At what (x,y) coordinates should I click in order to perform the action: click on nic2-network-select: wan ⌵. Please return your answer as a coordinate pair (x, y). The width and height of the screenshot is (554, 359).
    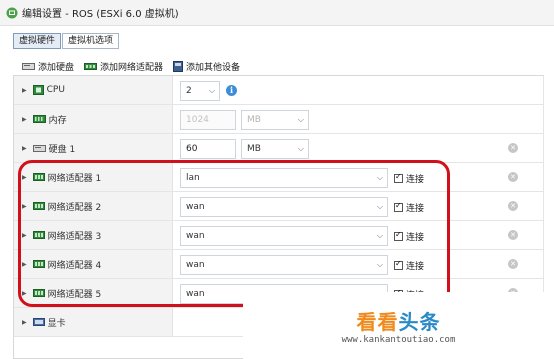
    Looking at the image, I should click on (284, 207).